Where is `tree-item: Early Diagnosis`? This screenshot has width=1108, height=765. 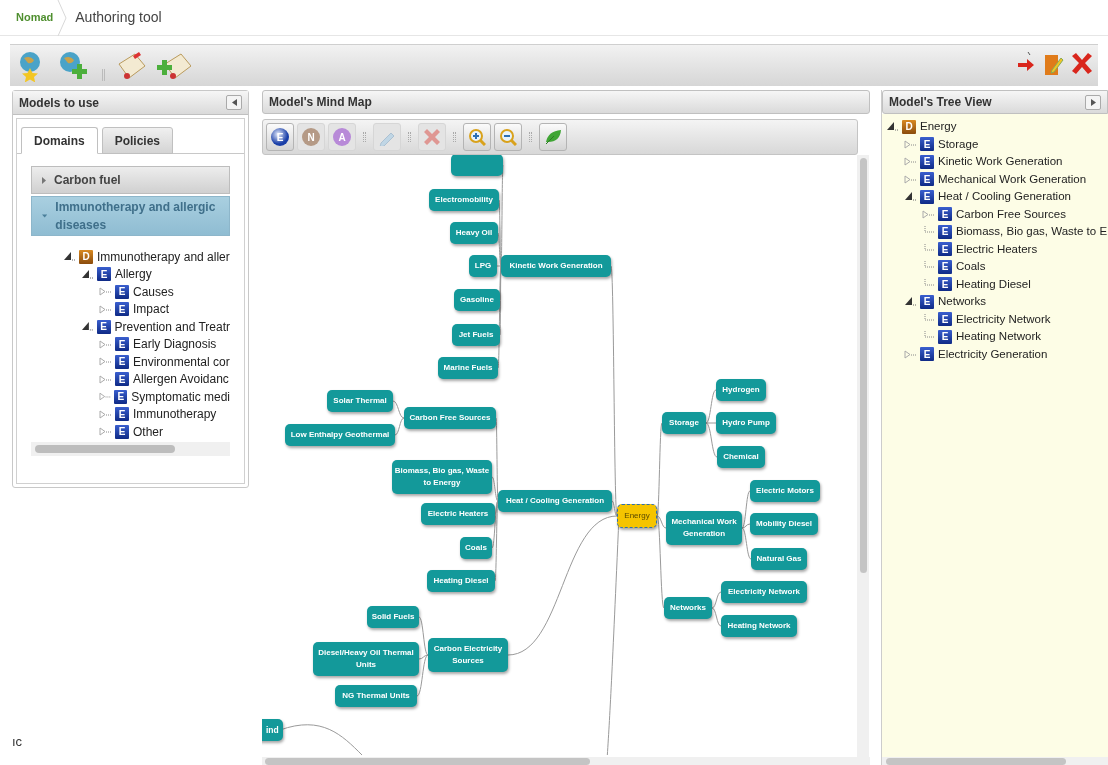
tree-item: Early Diagnosis is located at coordinates (175, 344).